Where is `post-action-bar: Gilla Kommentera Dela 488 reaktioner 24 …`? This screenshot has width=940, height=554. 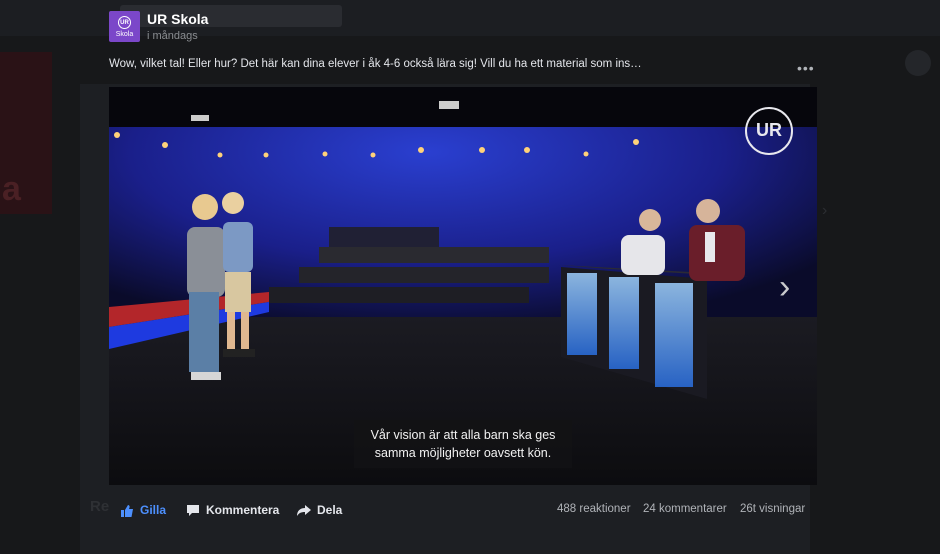 post-action-bar: Gilla Kommentera Dela 488 reaktioner 24 … is located at coordinates (470, 512).